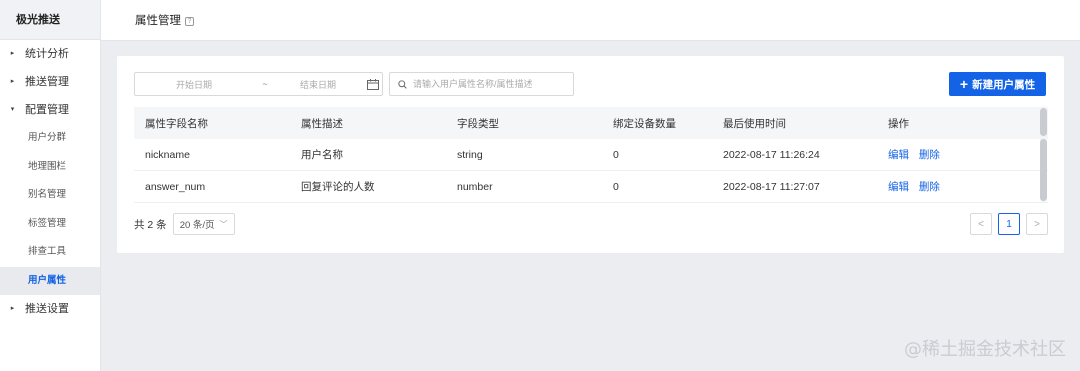 The height and width of the screenshot is (371, 1080). I want to click on menu-item-config: ▾ 配置管理, so click(50, 110).